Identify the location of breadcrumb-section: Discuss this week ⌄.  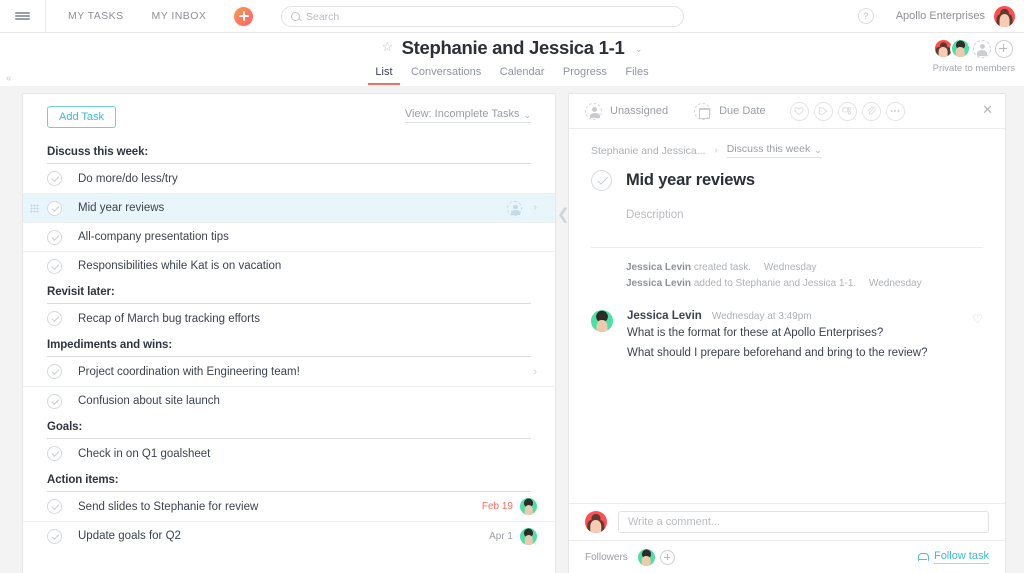
(774, 150).